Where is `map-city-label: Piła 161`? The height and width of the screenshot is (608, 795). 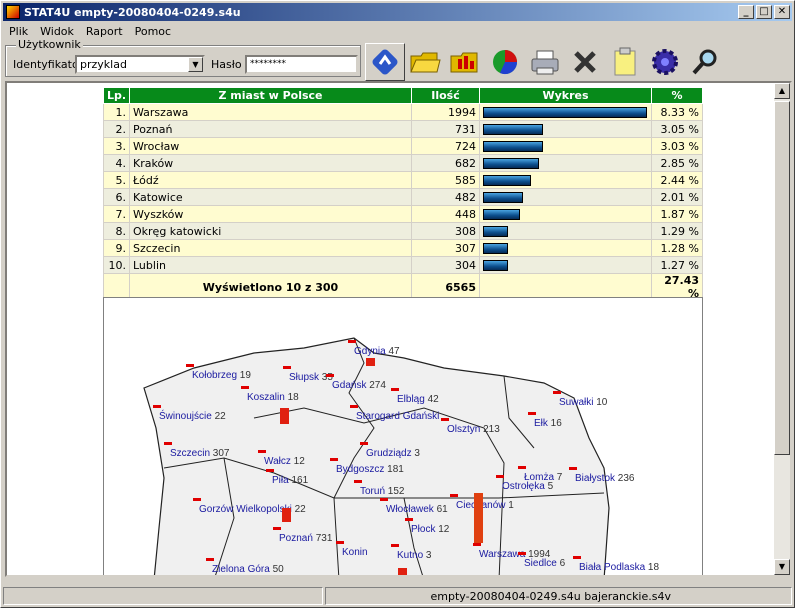
map-city-label: Piła 161 is located at coordinates (290, 480).